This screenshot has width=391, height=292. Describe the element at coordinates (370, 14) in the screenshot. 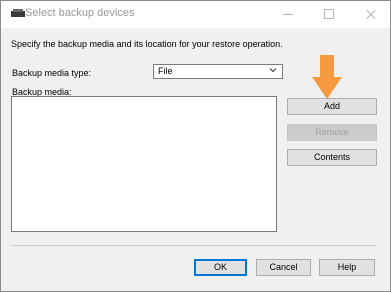

I see `close-icon` at that location.